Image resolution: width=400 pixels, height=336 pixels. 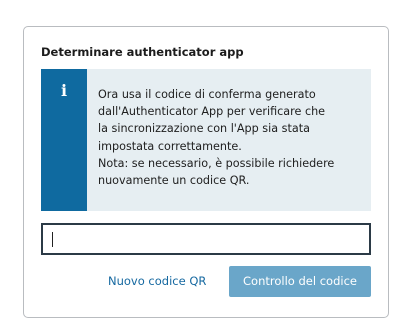 What do you see at coordinates (174, 181) in the screenshot?
I see `info-line: nuovamente un codice QR.` at bounding box center [174, 181].